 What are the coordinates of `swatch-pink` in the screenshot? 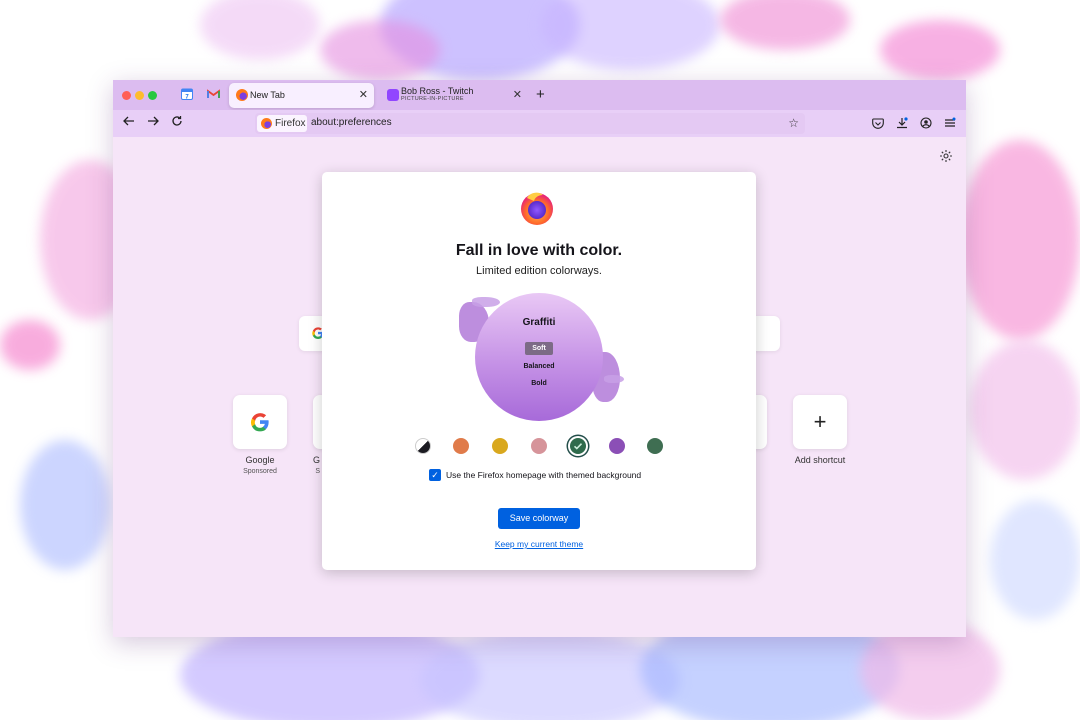 It's located at (539, 446).